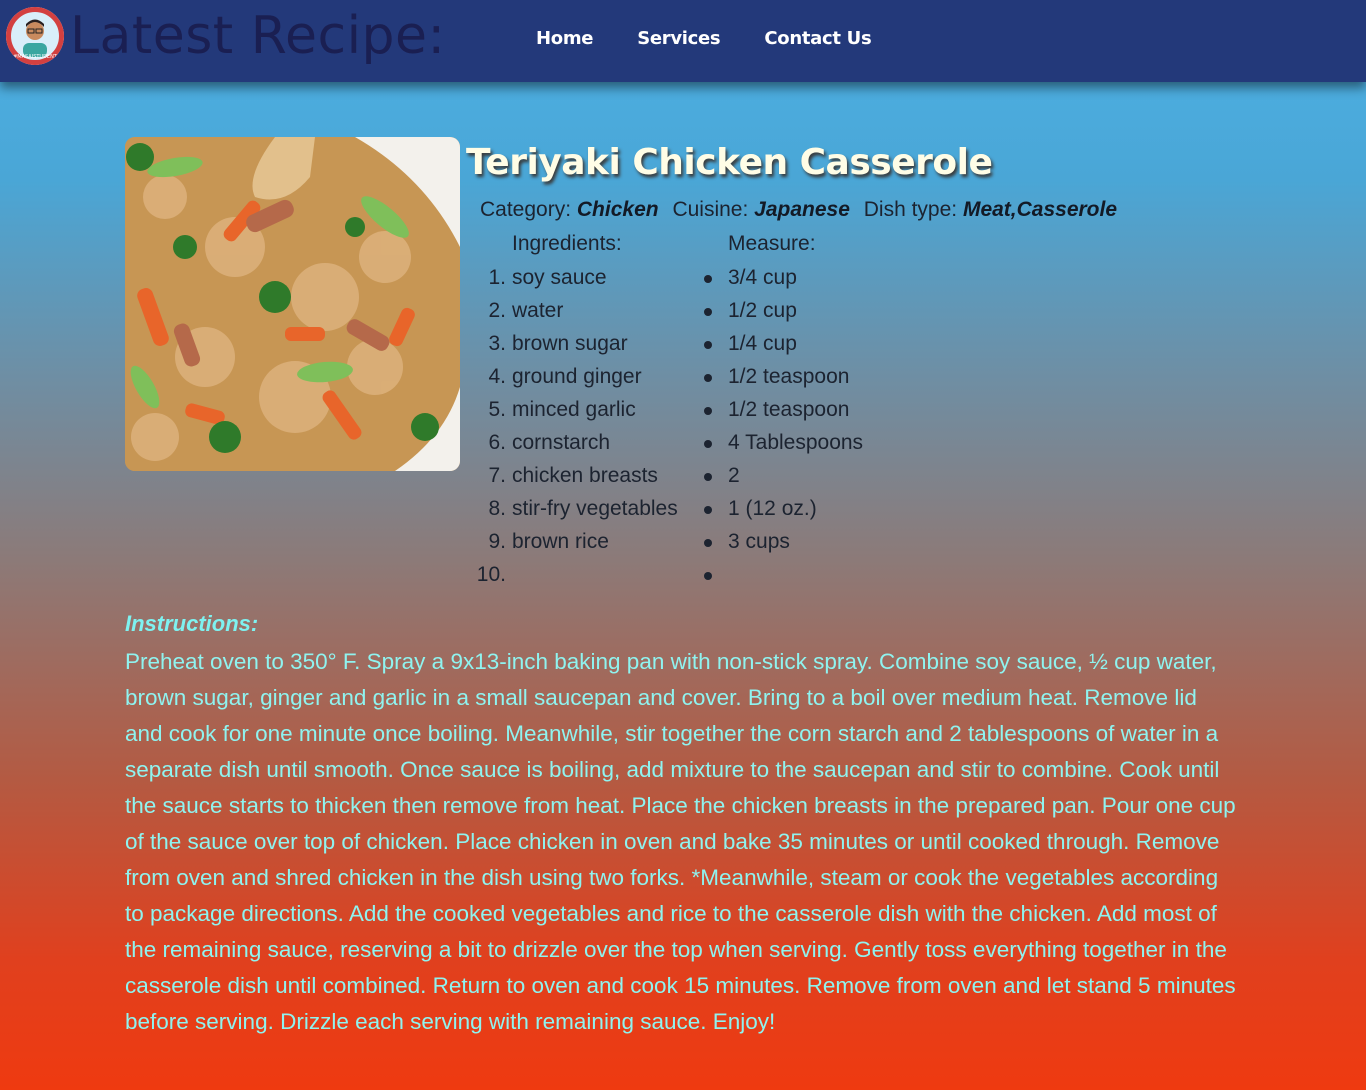  What do you see at coordinates (729, 162) in the screenshot?
I see `recipe-title: Teriyaki Chicken Casserole` at bounding box center [729, 162].